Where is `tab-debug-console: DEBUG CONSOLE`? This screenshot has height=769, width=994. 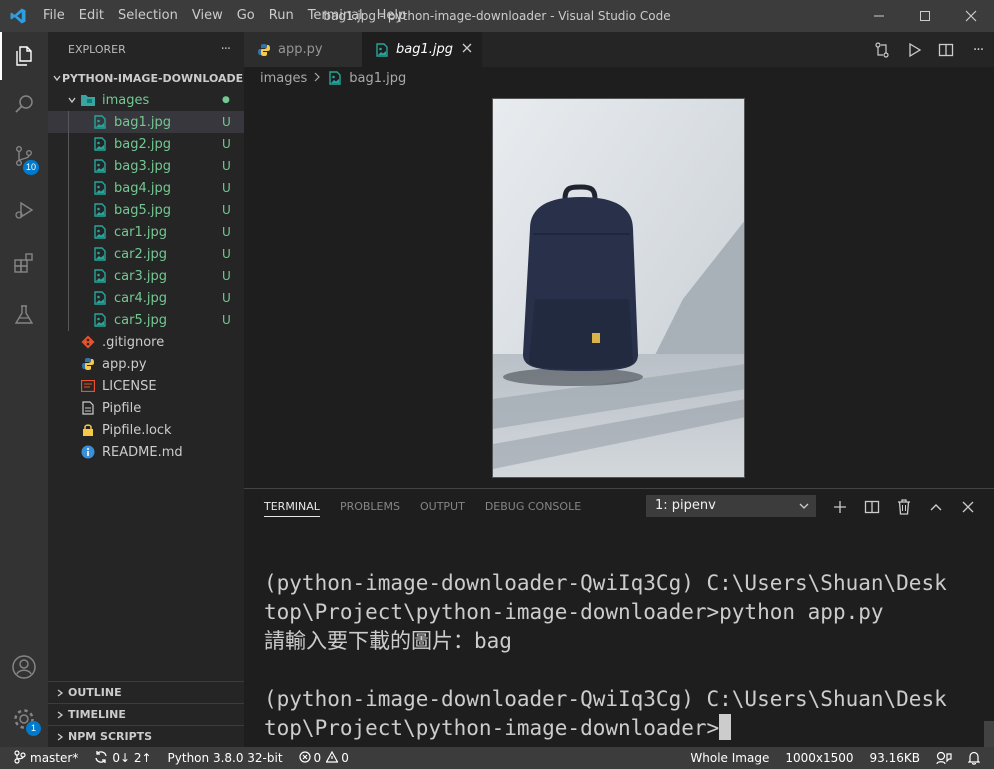 tab-debug-console: DEBUG CONSOLE is located at coordinates (533, 506).